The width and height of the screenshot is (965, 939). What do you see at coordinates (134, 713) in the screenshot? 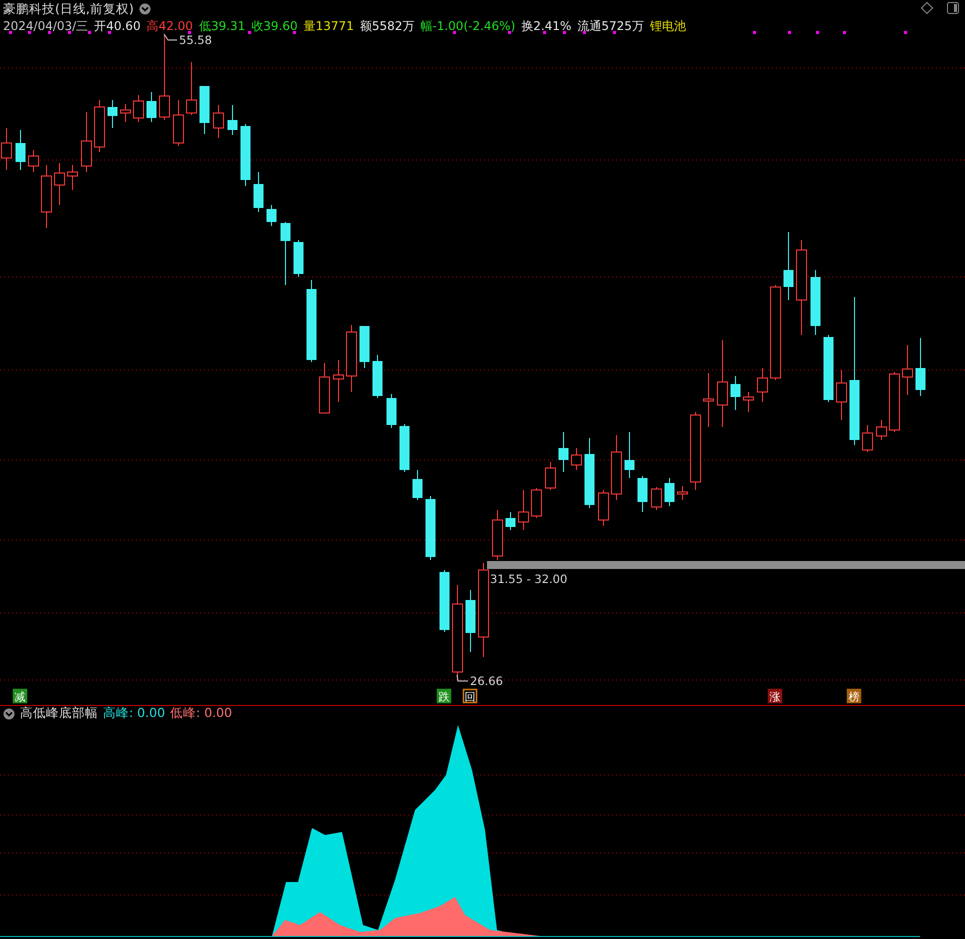
I see `indicator-value: 高峰: 0.00` at bounding box center [134, 713].